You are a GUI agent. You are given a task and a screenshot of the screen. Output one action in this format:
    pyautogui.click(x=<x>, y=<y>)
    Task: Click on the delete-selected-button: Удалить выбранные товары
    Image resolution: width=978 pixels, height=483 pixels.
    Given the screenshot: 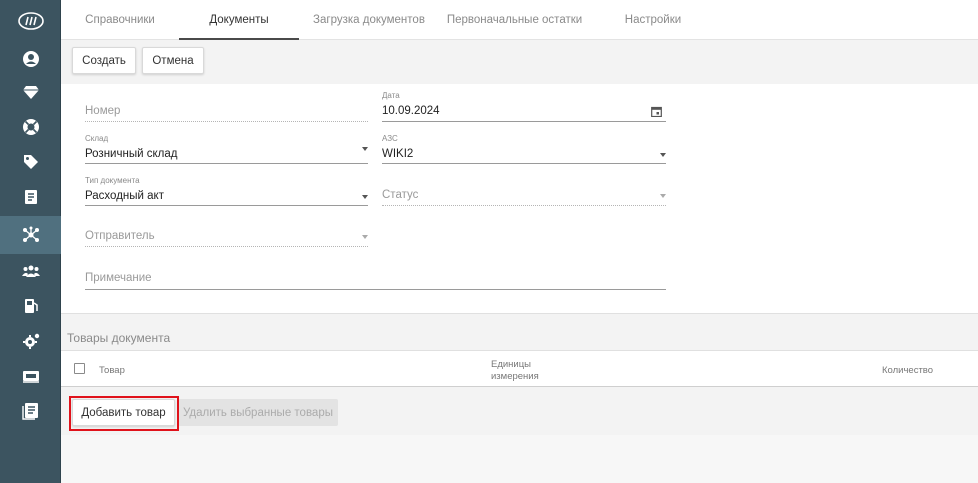 What is the action you would take?
    pyautogui.click(x=258, y=412)
    